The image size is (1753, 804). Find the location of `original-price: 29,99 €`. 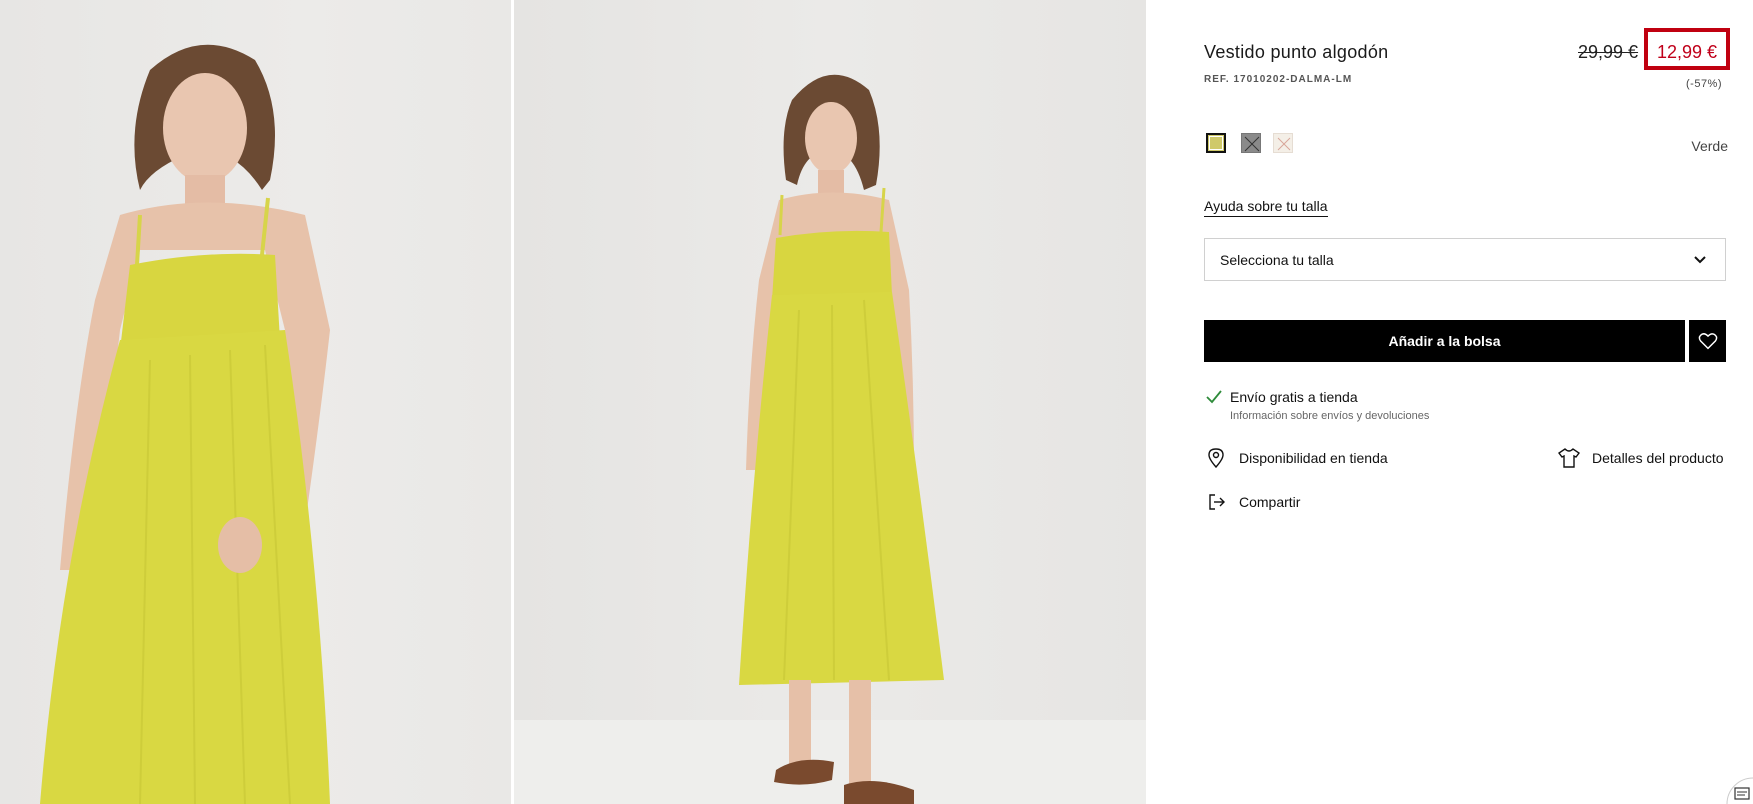

original-price: 29,99 € is located at coordinates (1608, 52).